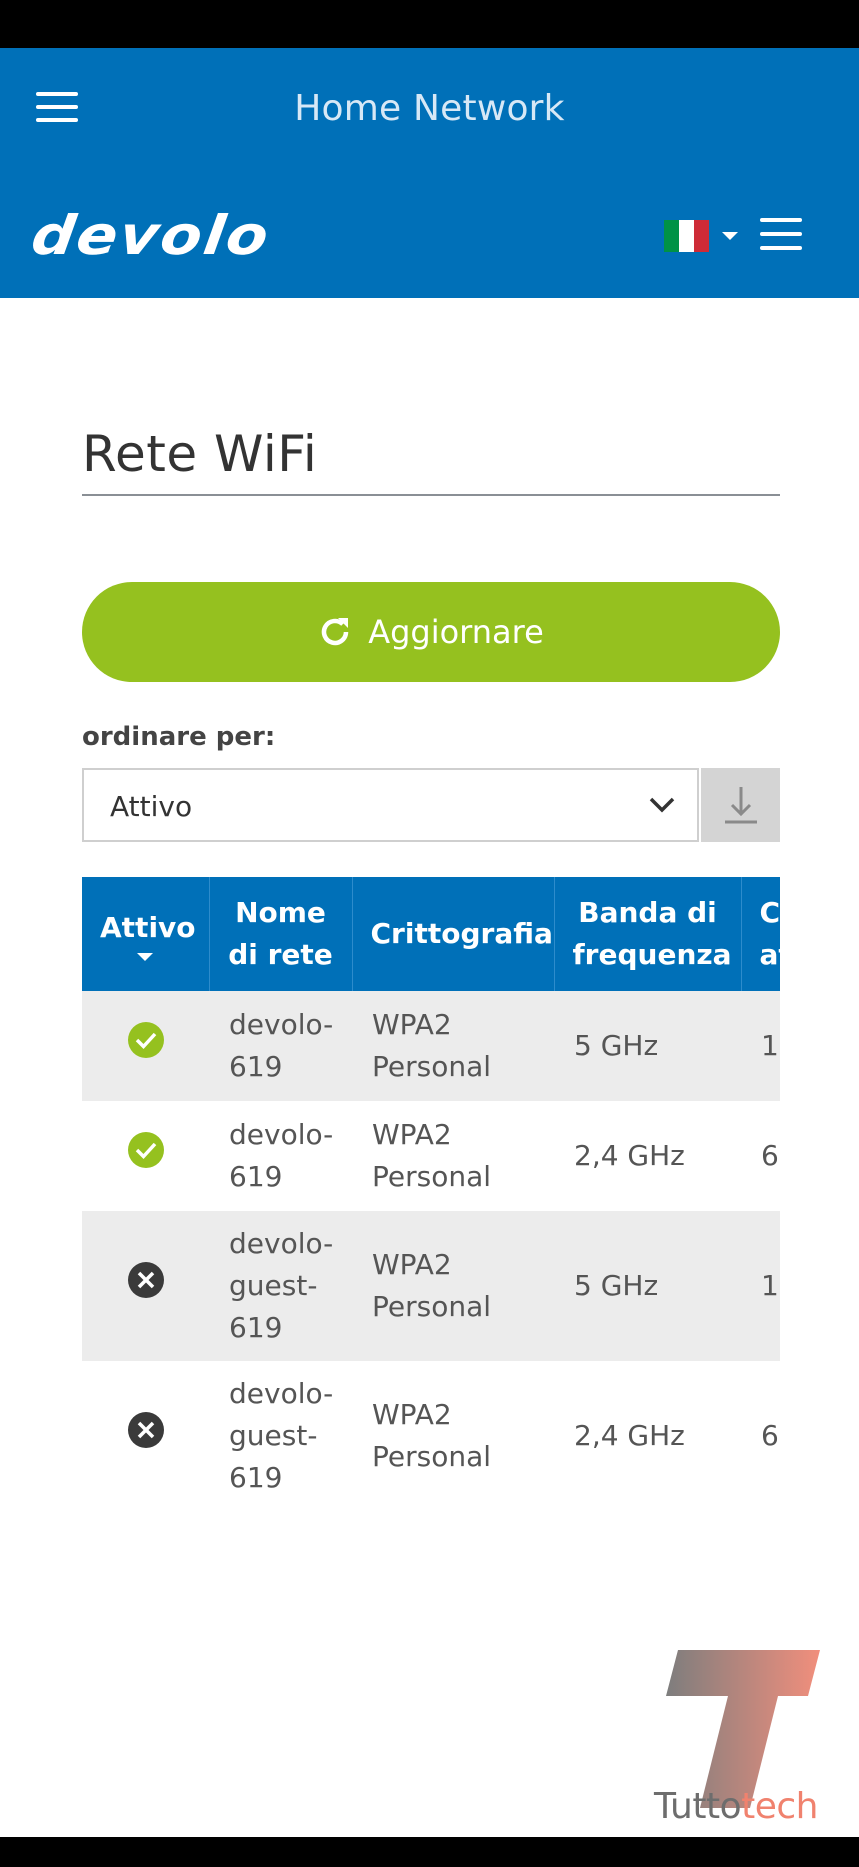 Image resolution: width=859 pixels, height=1867 pixels. I want to click on site-menu-button, so click(781, 234).